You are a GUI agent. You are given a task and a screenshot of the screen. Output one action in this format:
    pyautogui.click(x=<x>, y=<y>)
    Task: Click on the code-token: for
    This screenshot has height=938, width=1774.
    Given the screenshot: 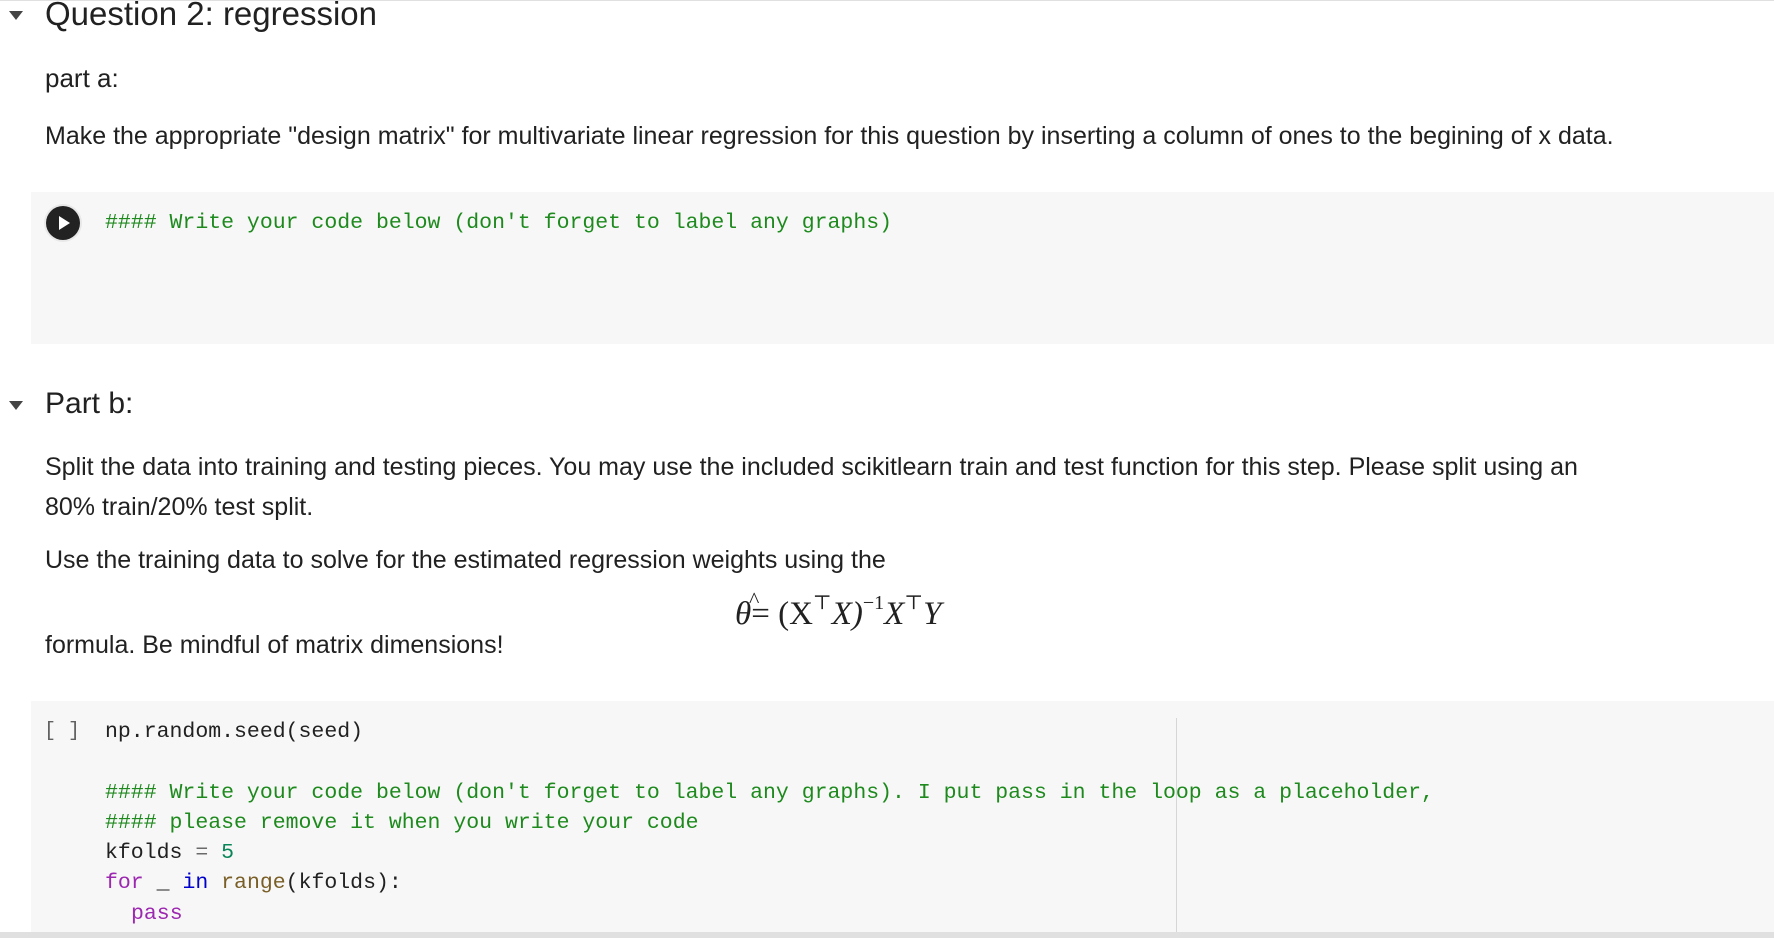 What is the action you would take?
    pyautogui.click(x=124, y=883)
    